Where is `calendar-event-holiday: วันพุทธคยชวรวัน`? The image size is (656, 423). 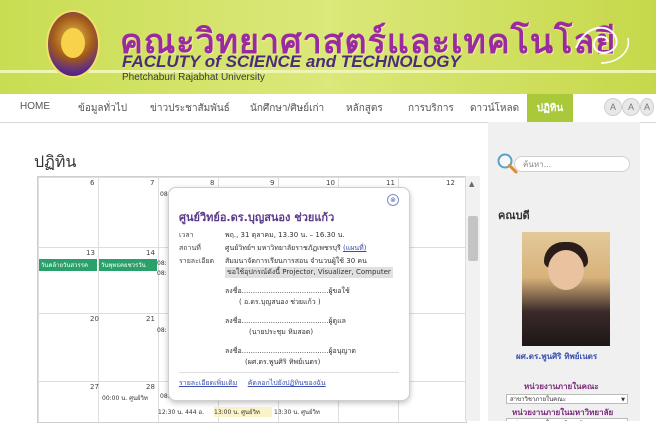
calendar-event-holiday: วันพุทธคยชวรวัน is located at coordinates (128, 265).